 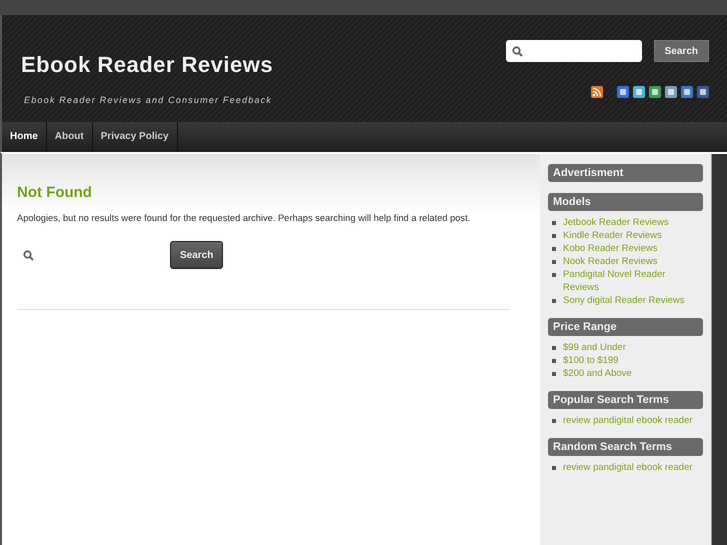 What do you see at coordinates (594, 347) in the screenshot?
I see `sidebar-link: $99 and Under` at bounding box center [594, 347].